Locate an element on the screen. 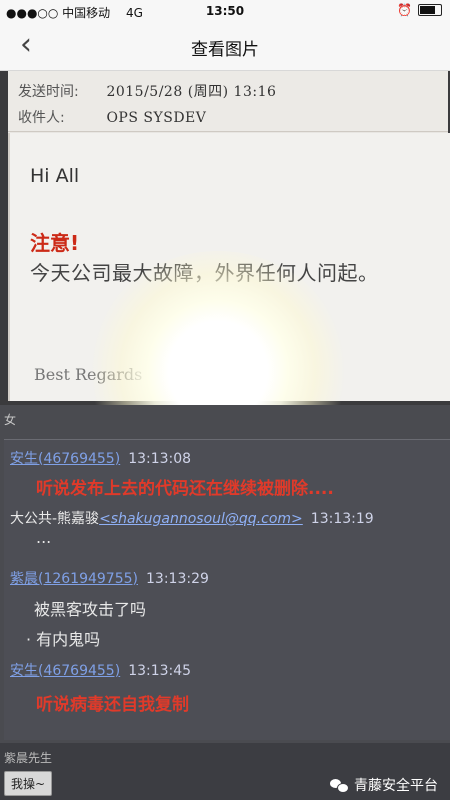 The image size is (450, 800). message-time: 13:13:45 is located at coordinates (160, 671).